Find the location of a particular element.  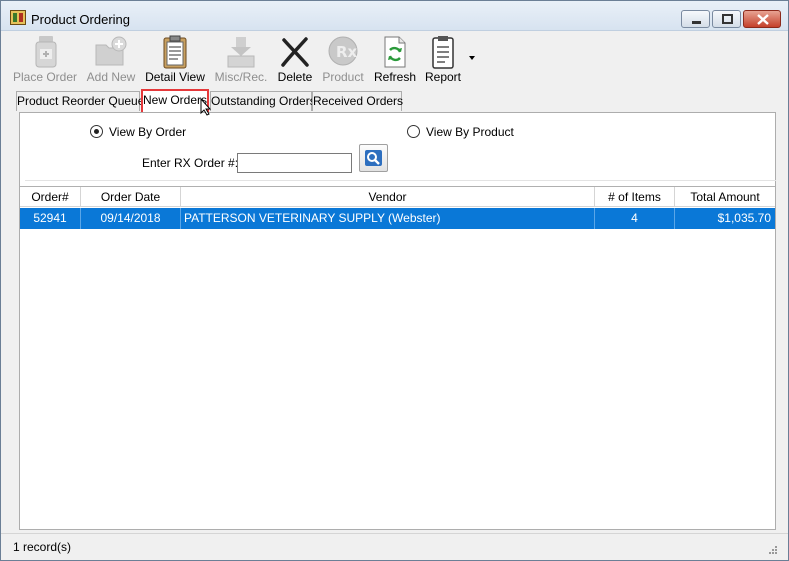

refresh-icon is located at coordinates (395, 52).